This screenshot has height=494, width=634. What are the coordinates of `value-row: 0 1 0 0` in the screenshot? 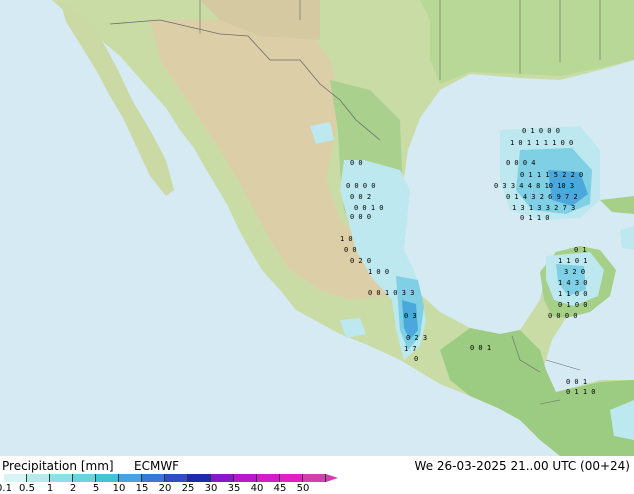 It's located at (573, 305).